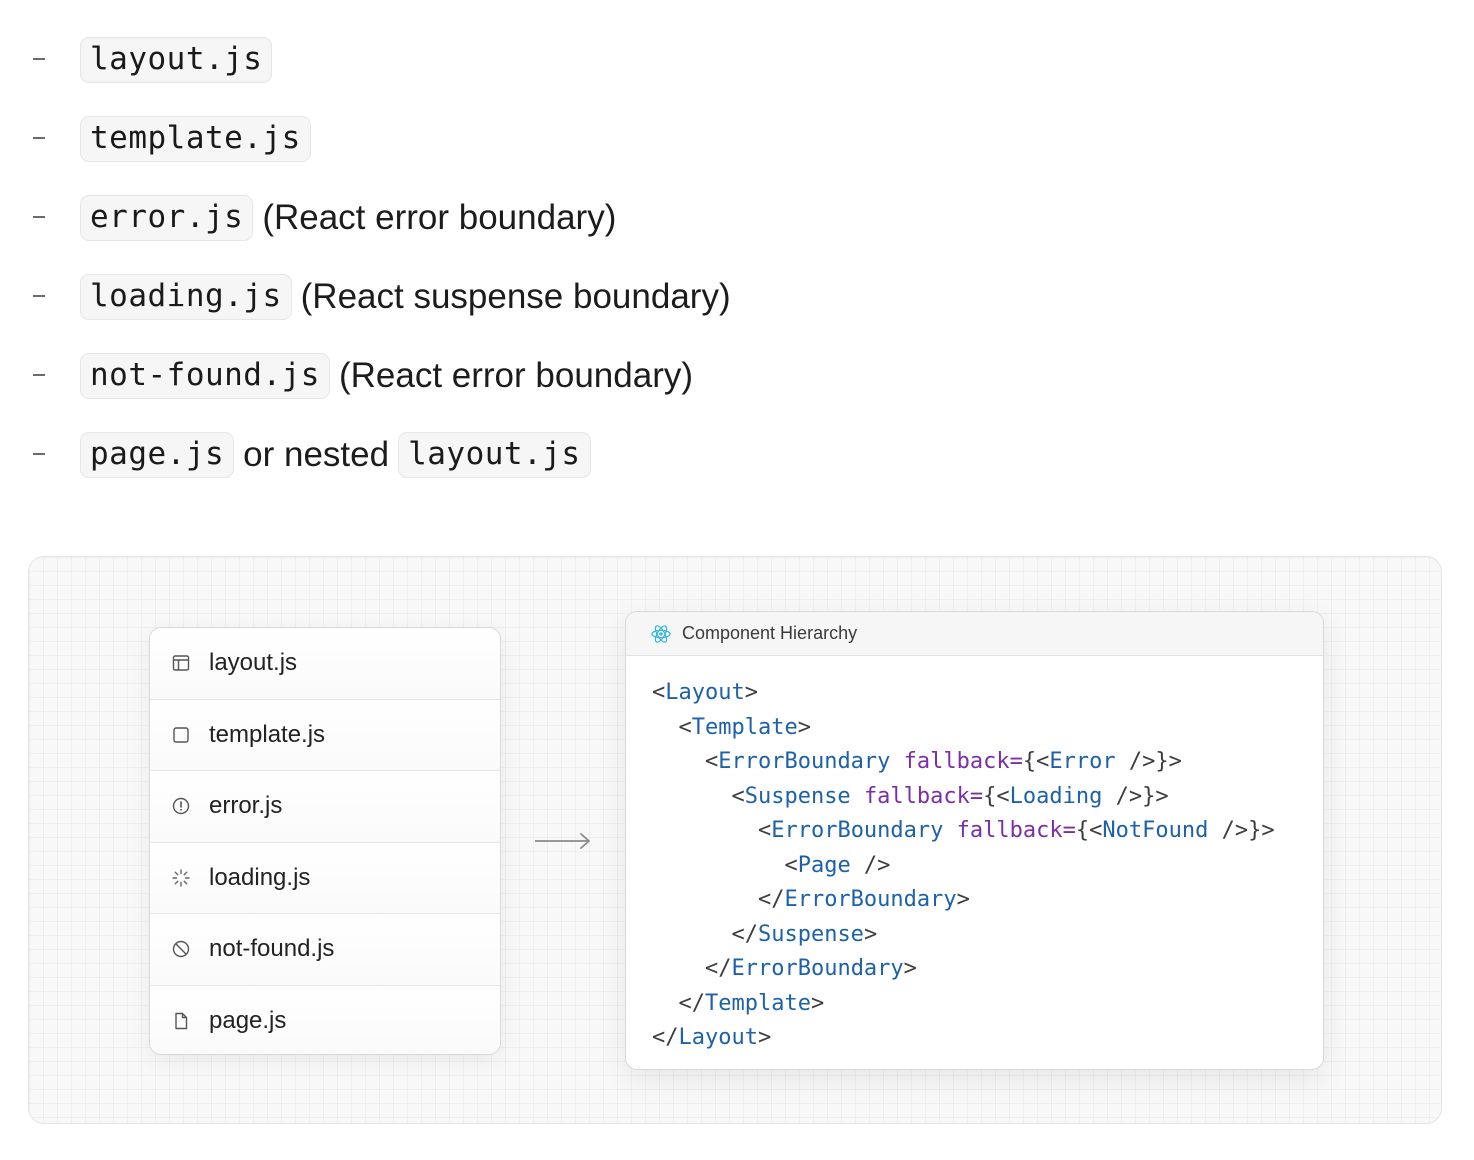  I want to click on file-row-not-found-js: not-found.js, so click(325, 950).